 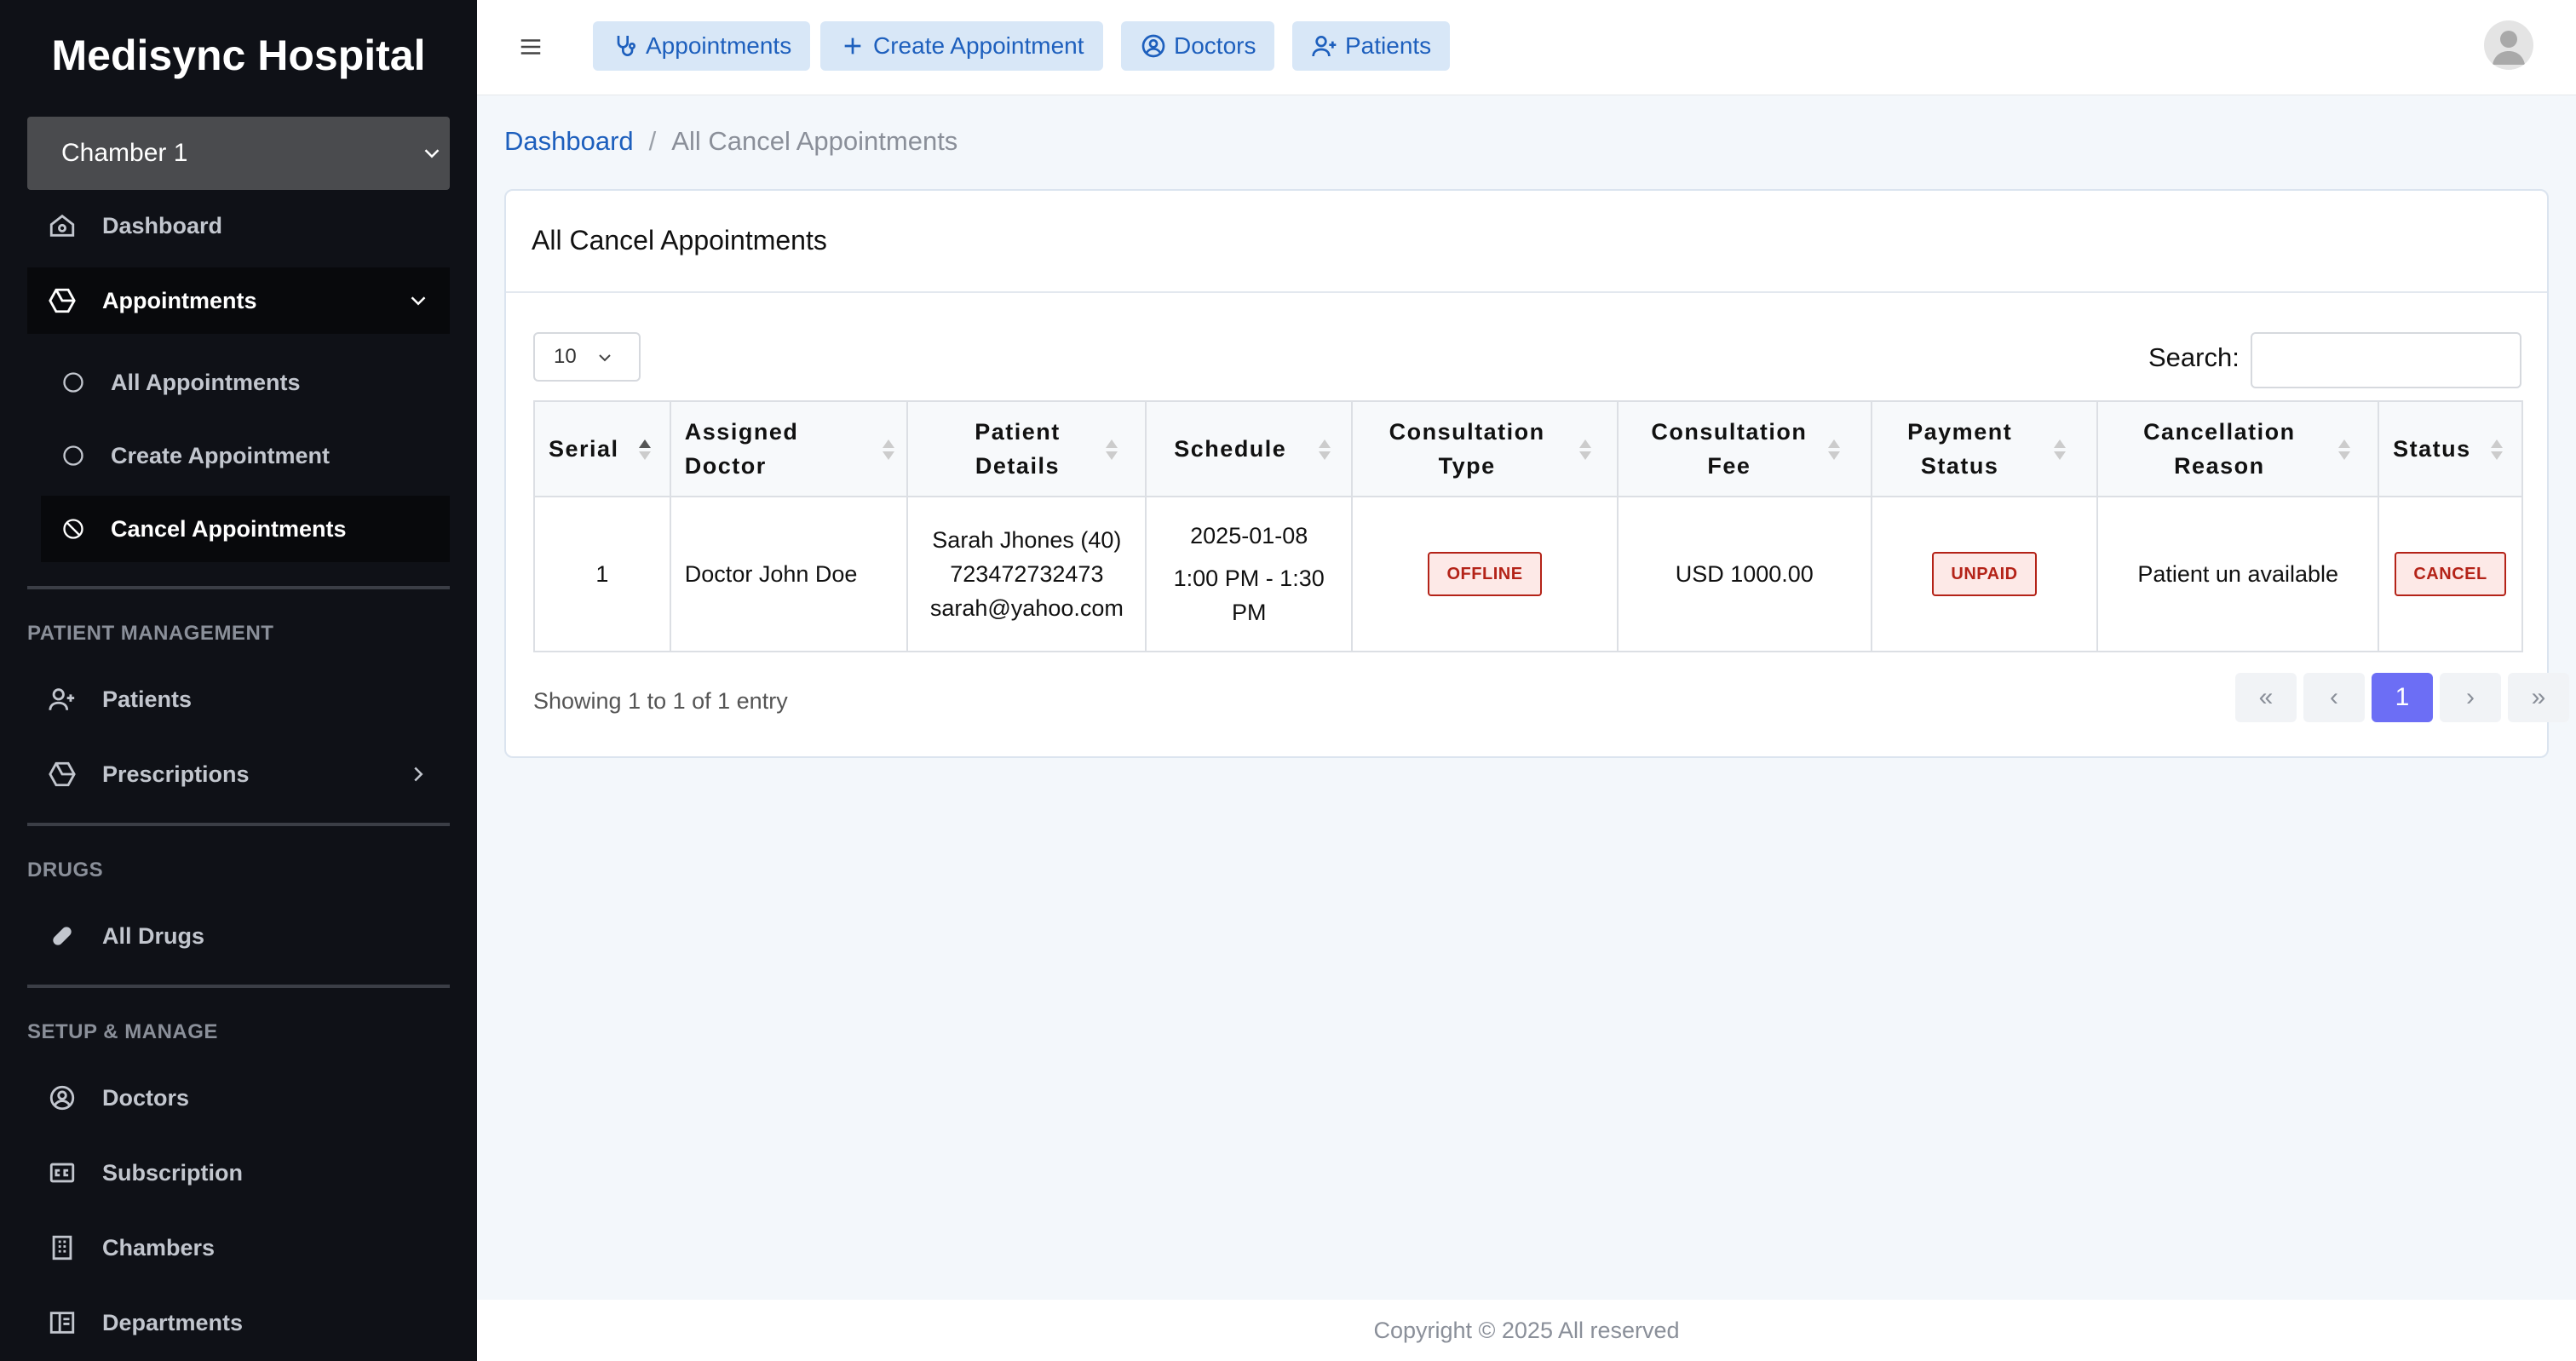 I want to click on column-header-schedule: Schedule, so click(x=1249, y=448).